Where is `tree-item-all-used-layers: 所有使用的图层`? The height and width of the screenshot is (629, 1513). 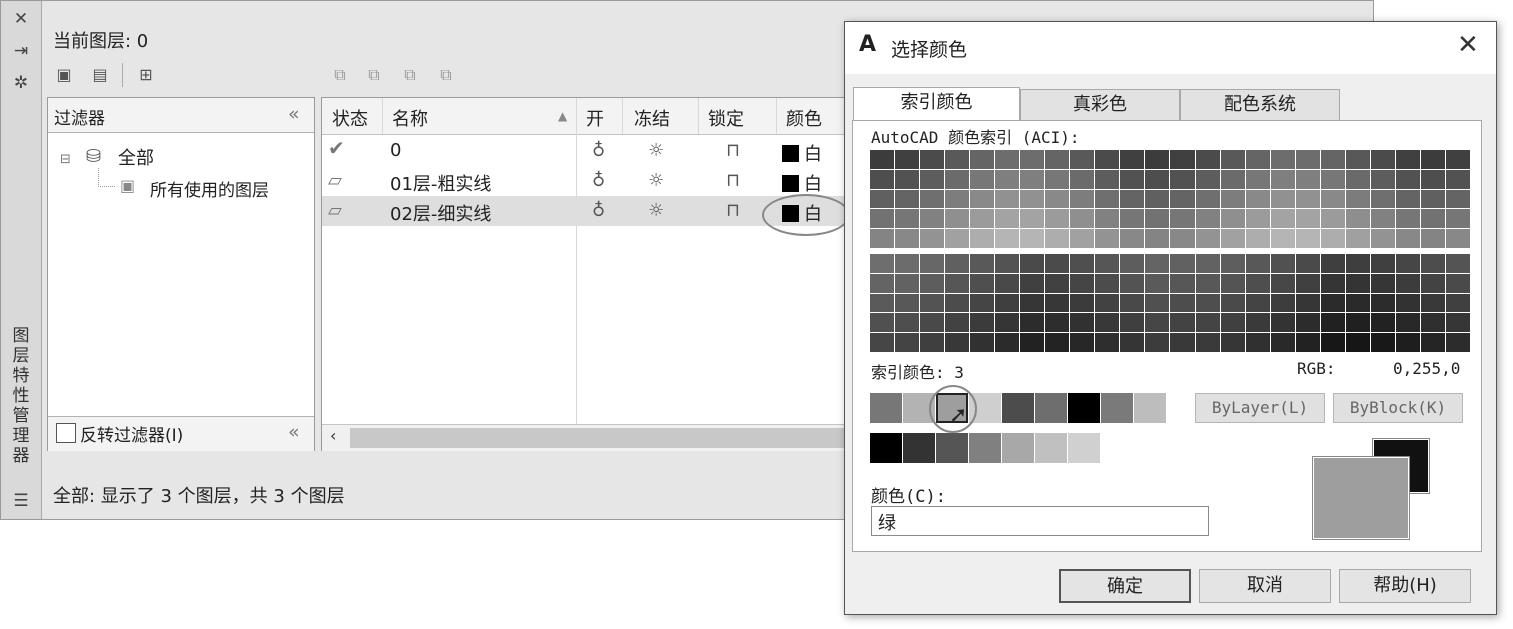 tree-item-all-used-layers: 所有使用的图层 is located at coordinates (209, 188).